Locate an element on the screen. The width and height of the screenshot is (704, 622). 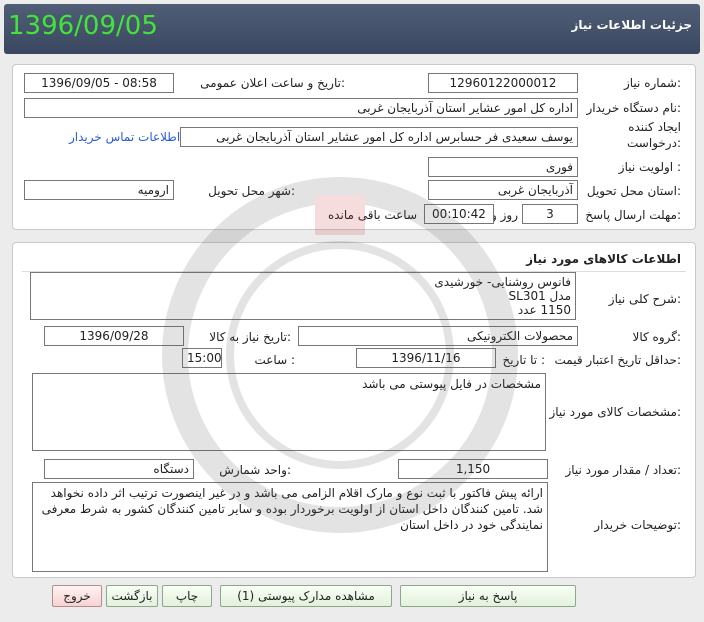
city-field: ارومیه is located at coordinates (99, 190).